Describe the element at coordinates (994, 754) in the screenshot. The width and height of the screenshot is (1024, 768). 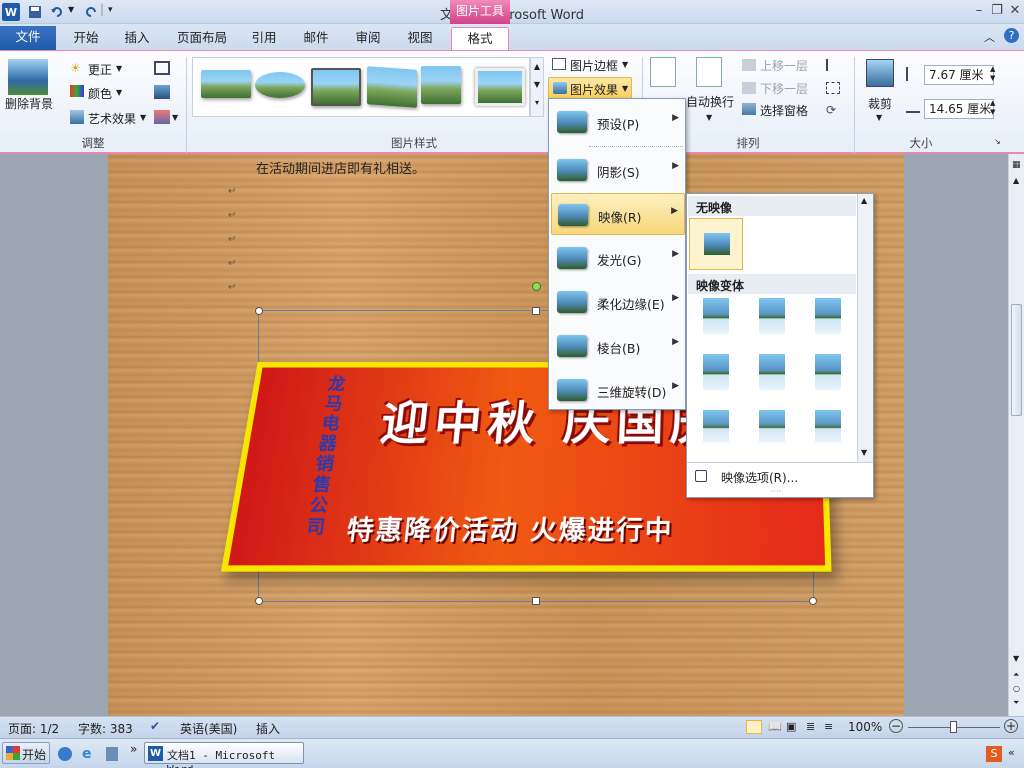
I see `tray-app-icon: S` at that location.